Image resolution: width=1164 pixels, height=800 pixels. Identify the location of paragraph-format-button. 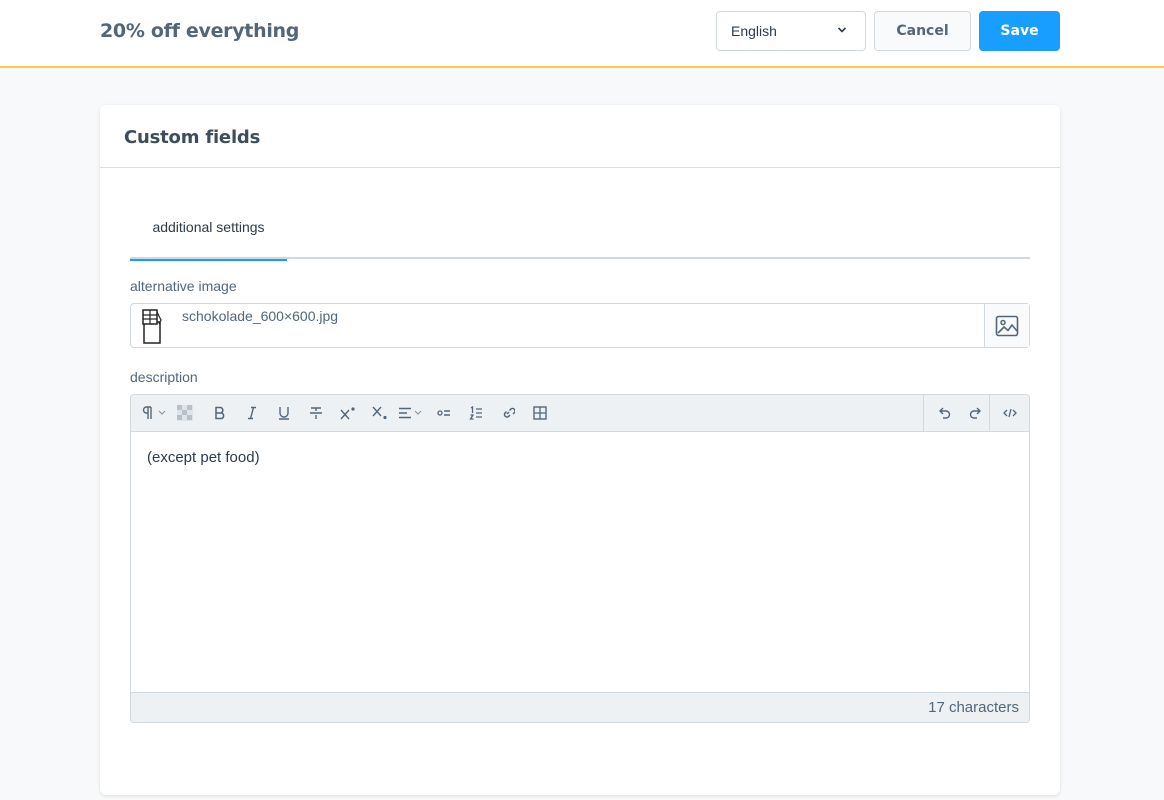
(155, 413).